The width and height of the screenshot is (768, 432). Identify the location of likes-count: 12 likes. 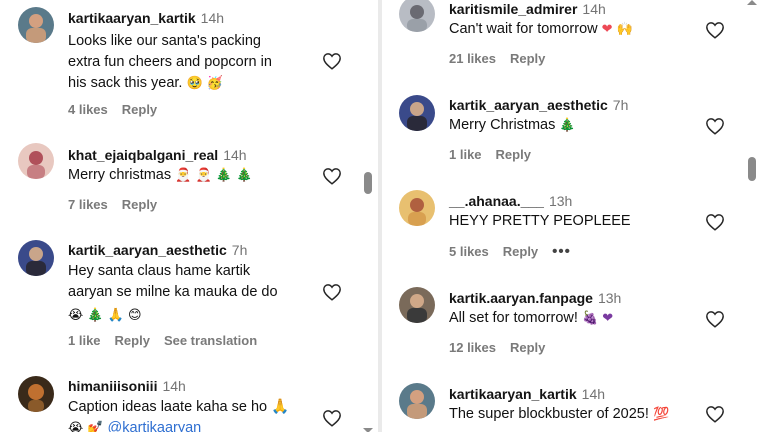
(472, 347).